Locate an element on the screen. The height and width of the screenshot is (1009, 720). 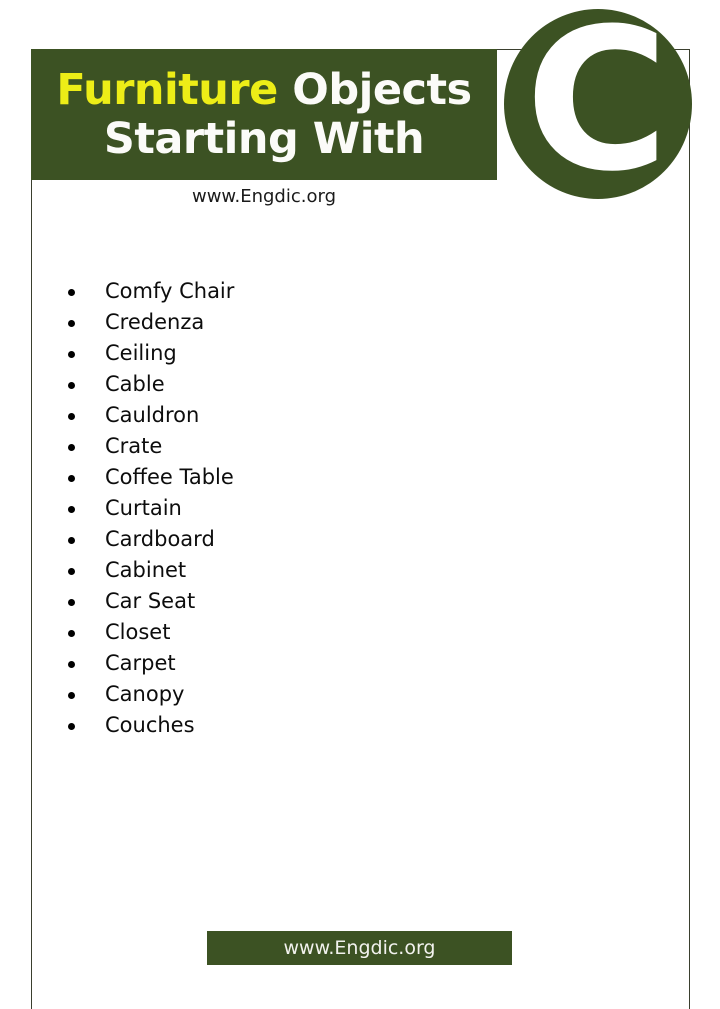
list-item-label: Car Seat is located at coordinates (150, 601).